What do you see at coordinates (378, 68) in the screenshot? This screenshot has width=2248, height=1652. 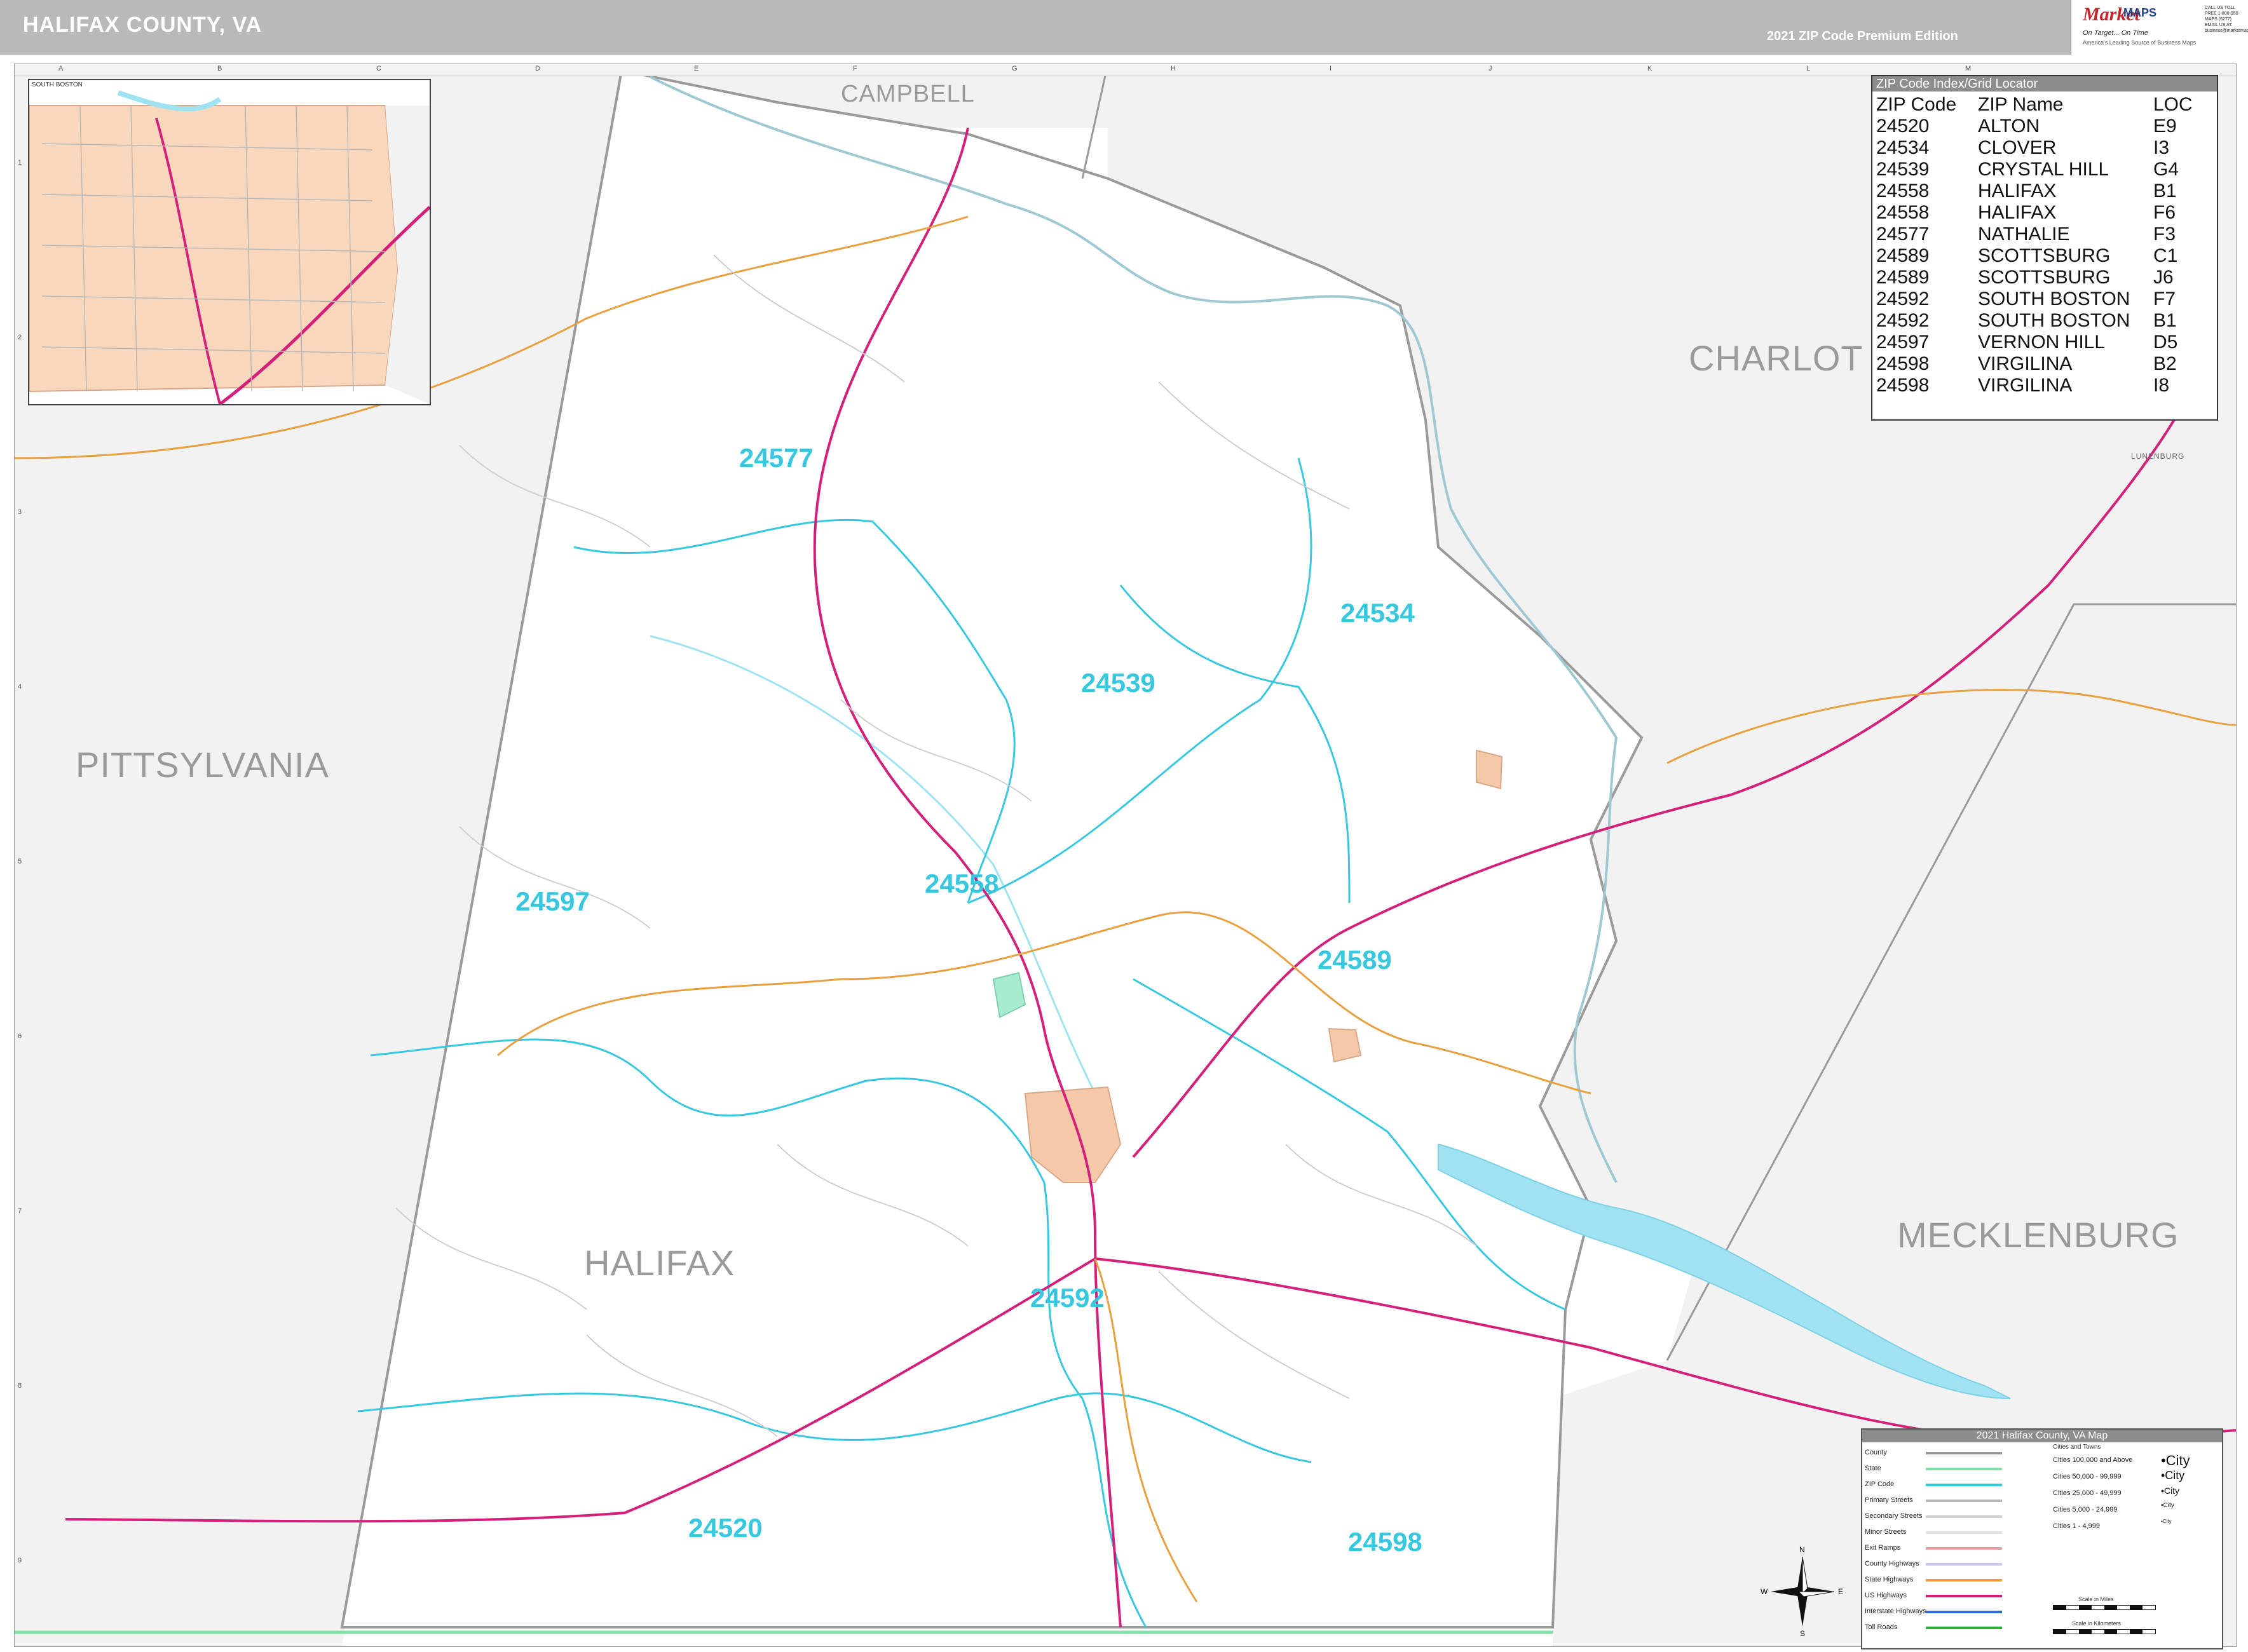 I see `grid-letter: C` at bounding box center [378, 68].